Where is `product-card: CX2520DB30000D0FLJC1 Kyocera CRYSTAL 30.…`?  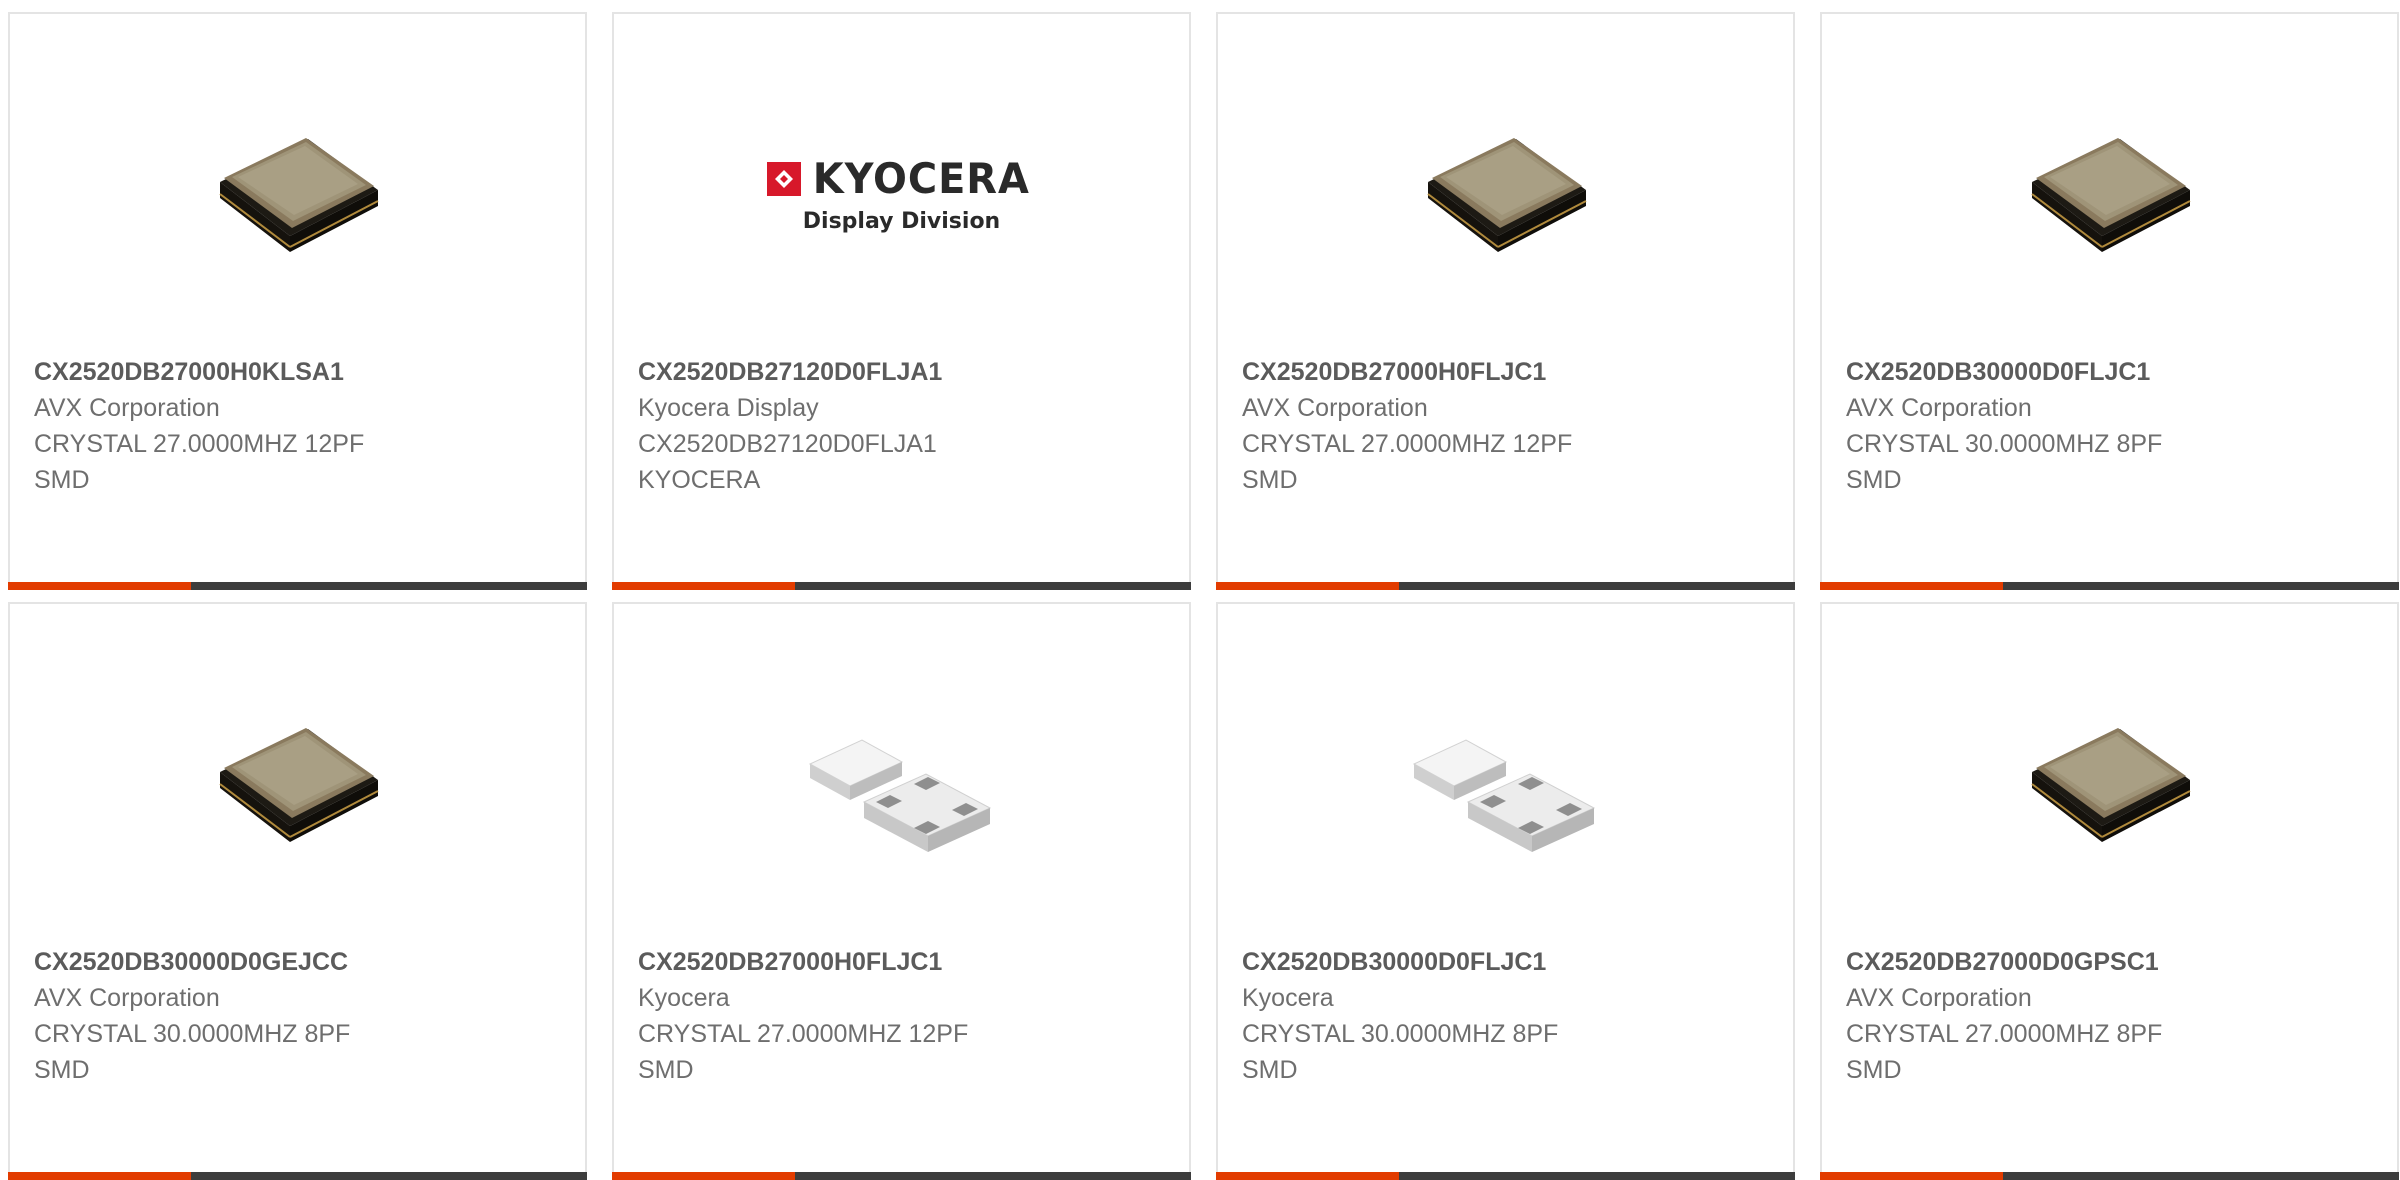 product-card: CX2520DB30000D0FLJC1 Kyocera CRYSTAL 30.… is located at coordinates (1505, 891).